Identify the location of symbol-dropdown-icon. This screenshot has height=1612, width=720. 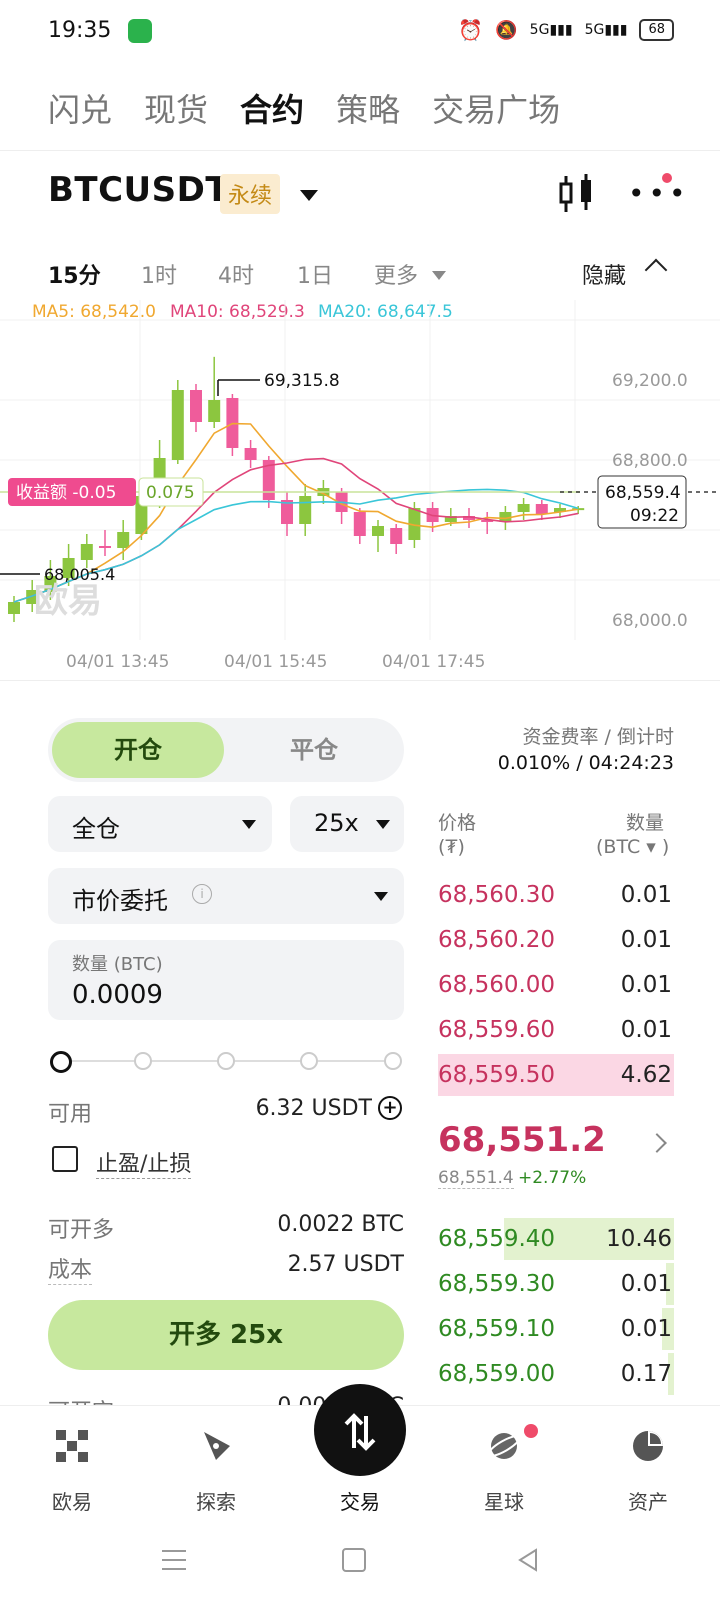
(309, 195).